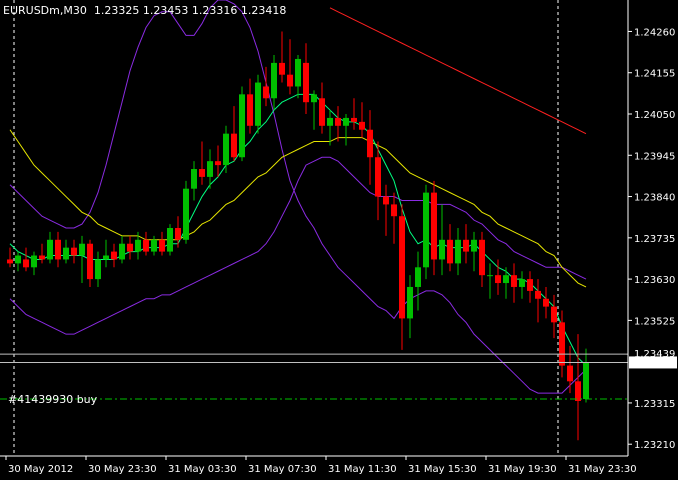  I want to click on time-tick-label: 31 May 07:30, so click(282, 469).